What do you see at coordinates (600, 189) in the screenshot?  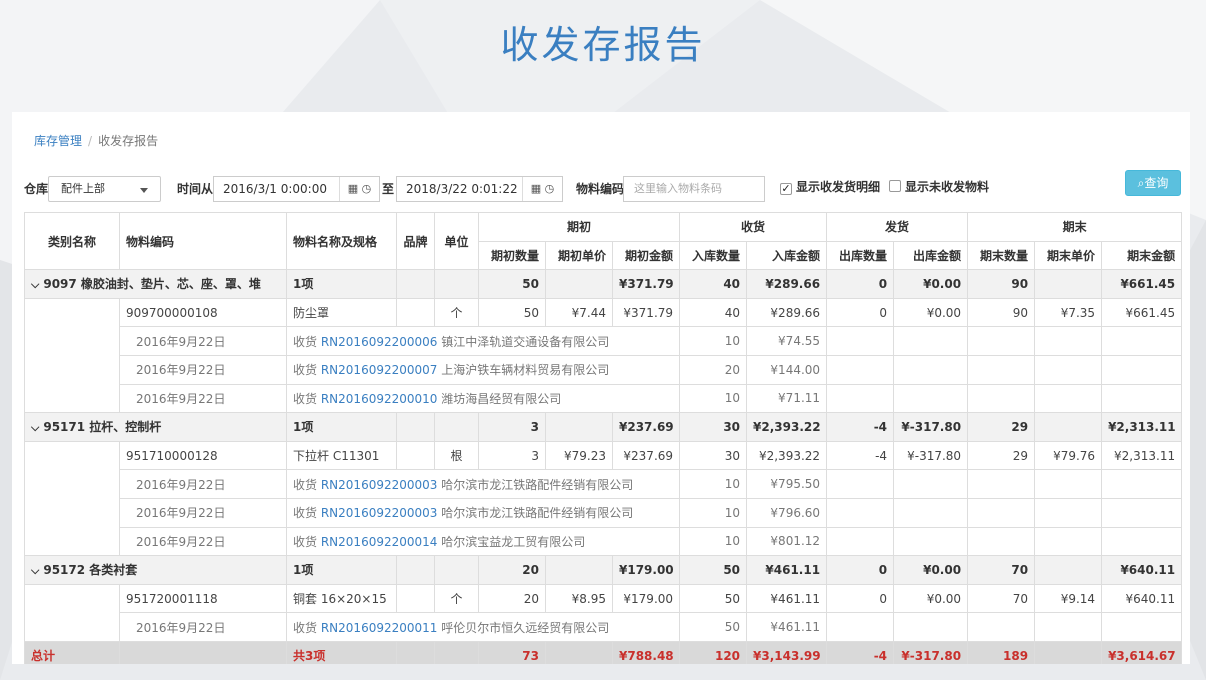 I see `material-code-label: 物料编码` at bounding box center [600, 189].